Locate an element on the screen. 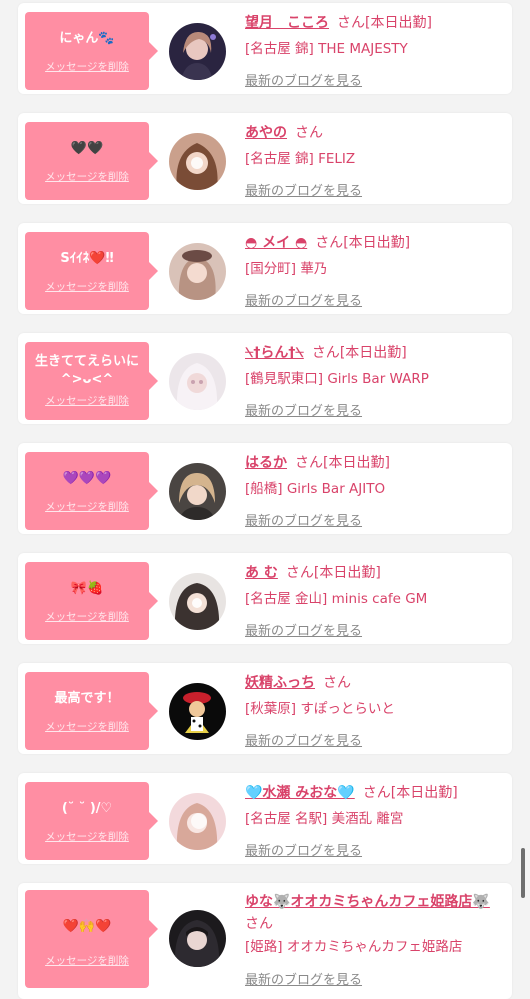  message-text: 最高です！ is located at coordinates (87, 698).